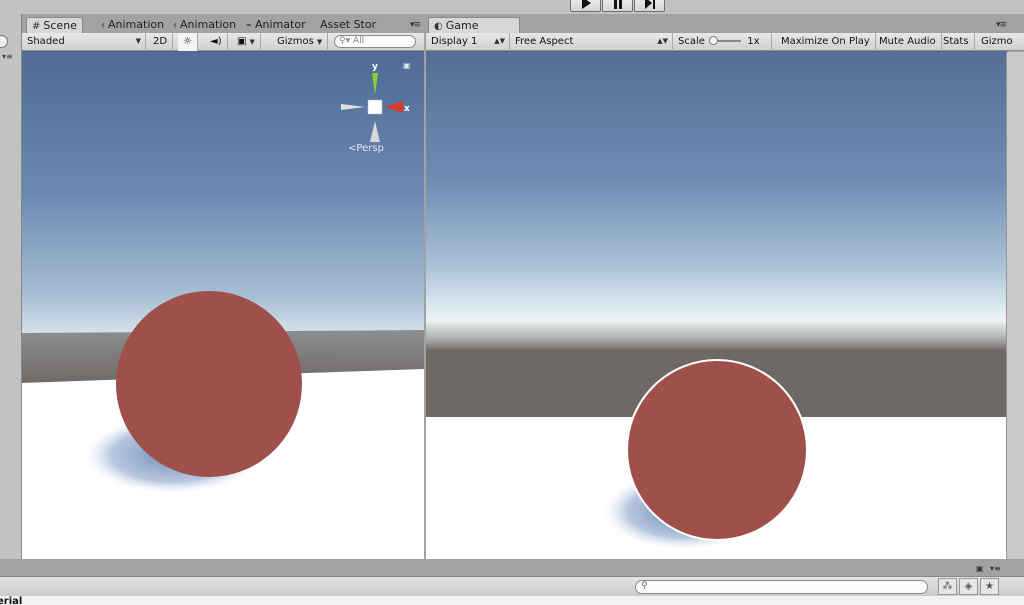 This screenshot has width=1024, height=605. I want to click on console-header: ▣ ▾≡, so click(512, 567).